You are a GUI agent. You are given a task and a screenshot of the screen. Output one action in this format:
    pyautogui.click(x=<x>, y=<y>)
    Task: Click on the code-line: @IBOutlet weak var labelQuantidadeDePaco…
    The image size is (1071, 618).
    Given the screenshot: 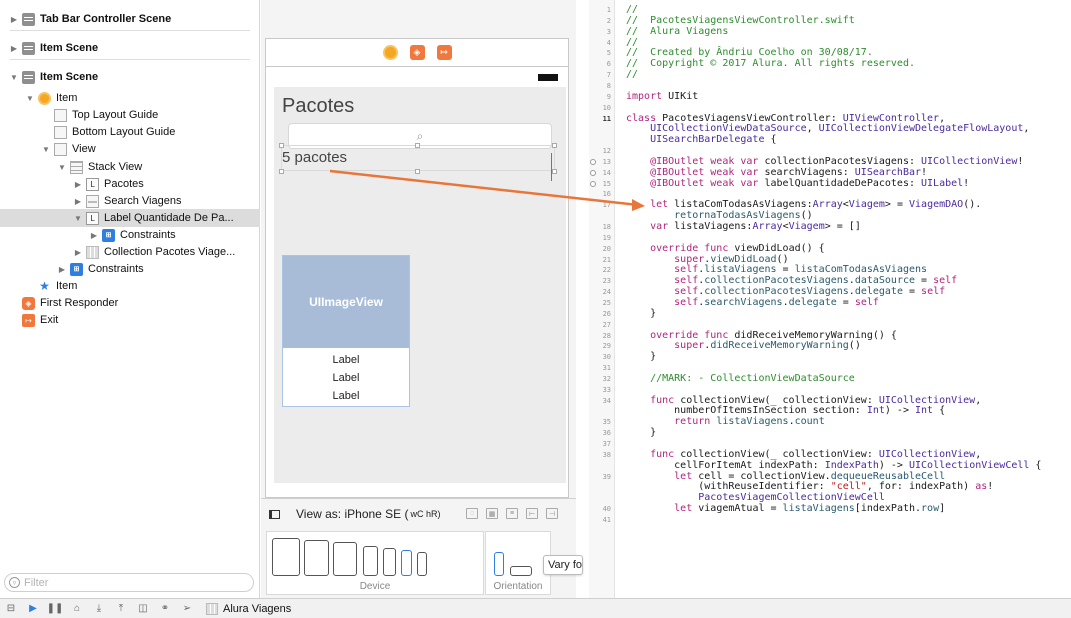 What is the action you would take?
    pyautogui.click(x=797, y=183)
    